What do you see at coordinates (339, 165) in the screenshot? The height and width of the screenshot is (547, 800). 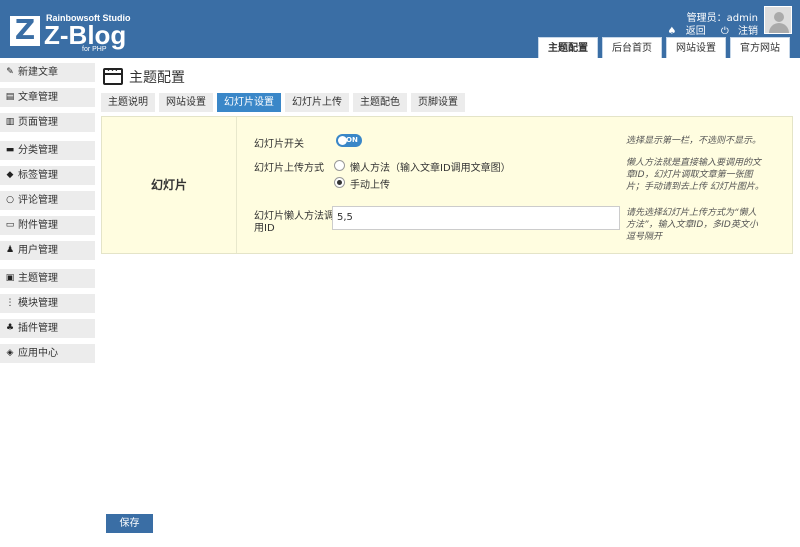 I see `method-radio-lazy` at bounding box center [339, 165].